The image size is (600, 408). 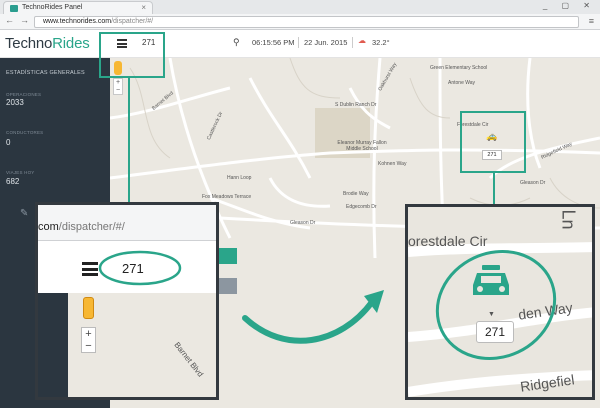 What do you see at coordinates (52, 7) in the screenshot?
I see `tab-title: TechnoRides Panel` at bounding box center [52, 7].